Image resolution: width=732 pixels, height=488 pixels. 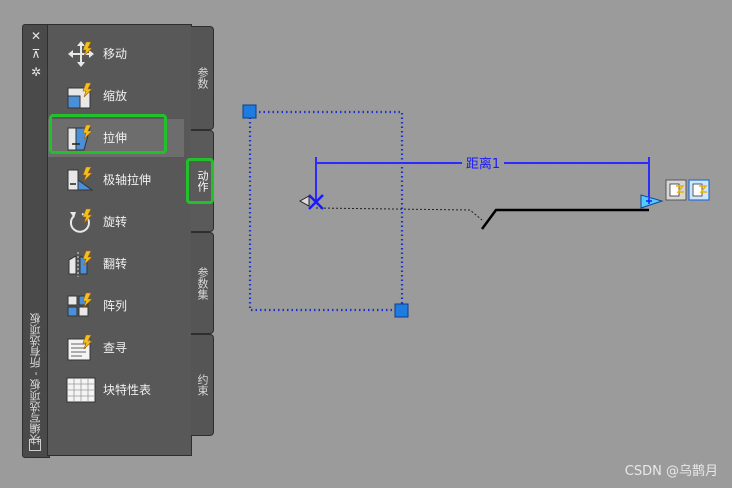 I want to click on dimension-grip, so click(x=304, y=201).